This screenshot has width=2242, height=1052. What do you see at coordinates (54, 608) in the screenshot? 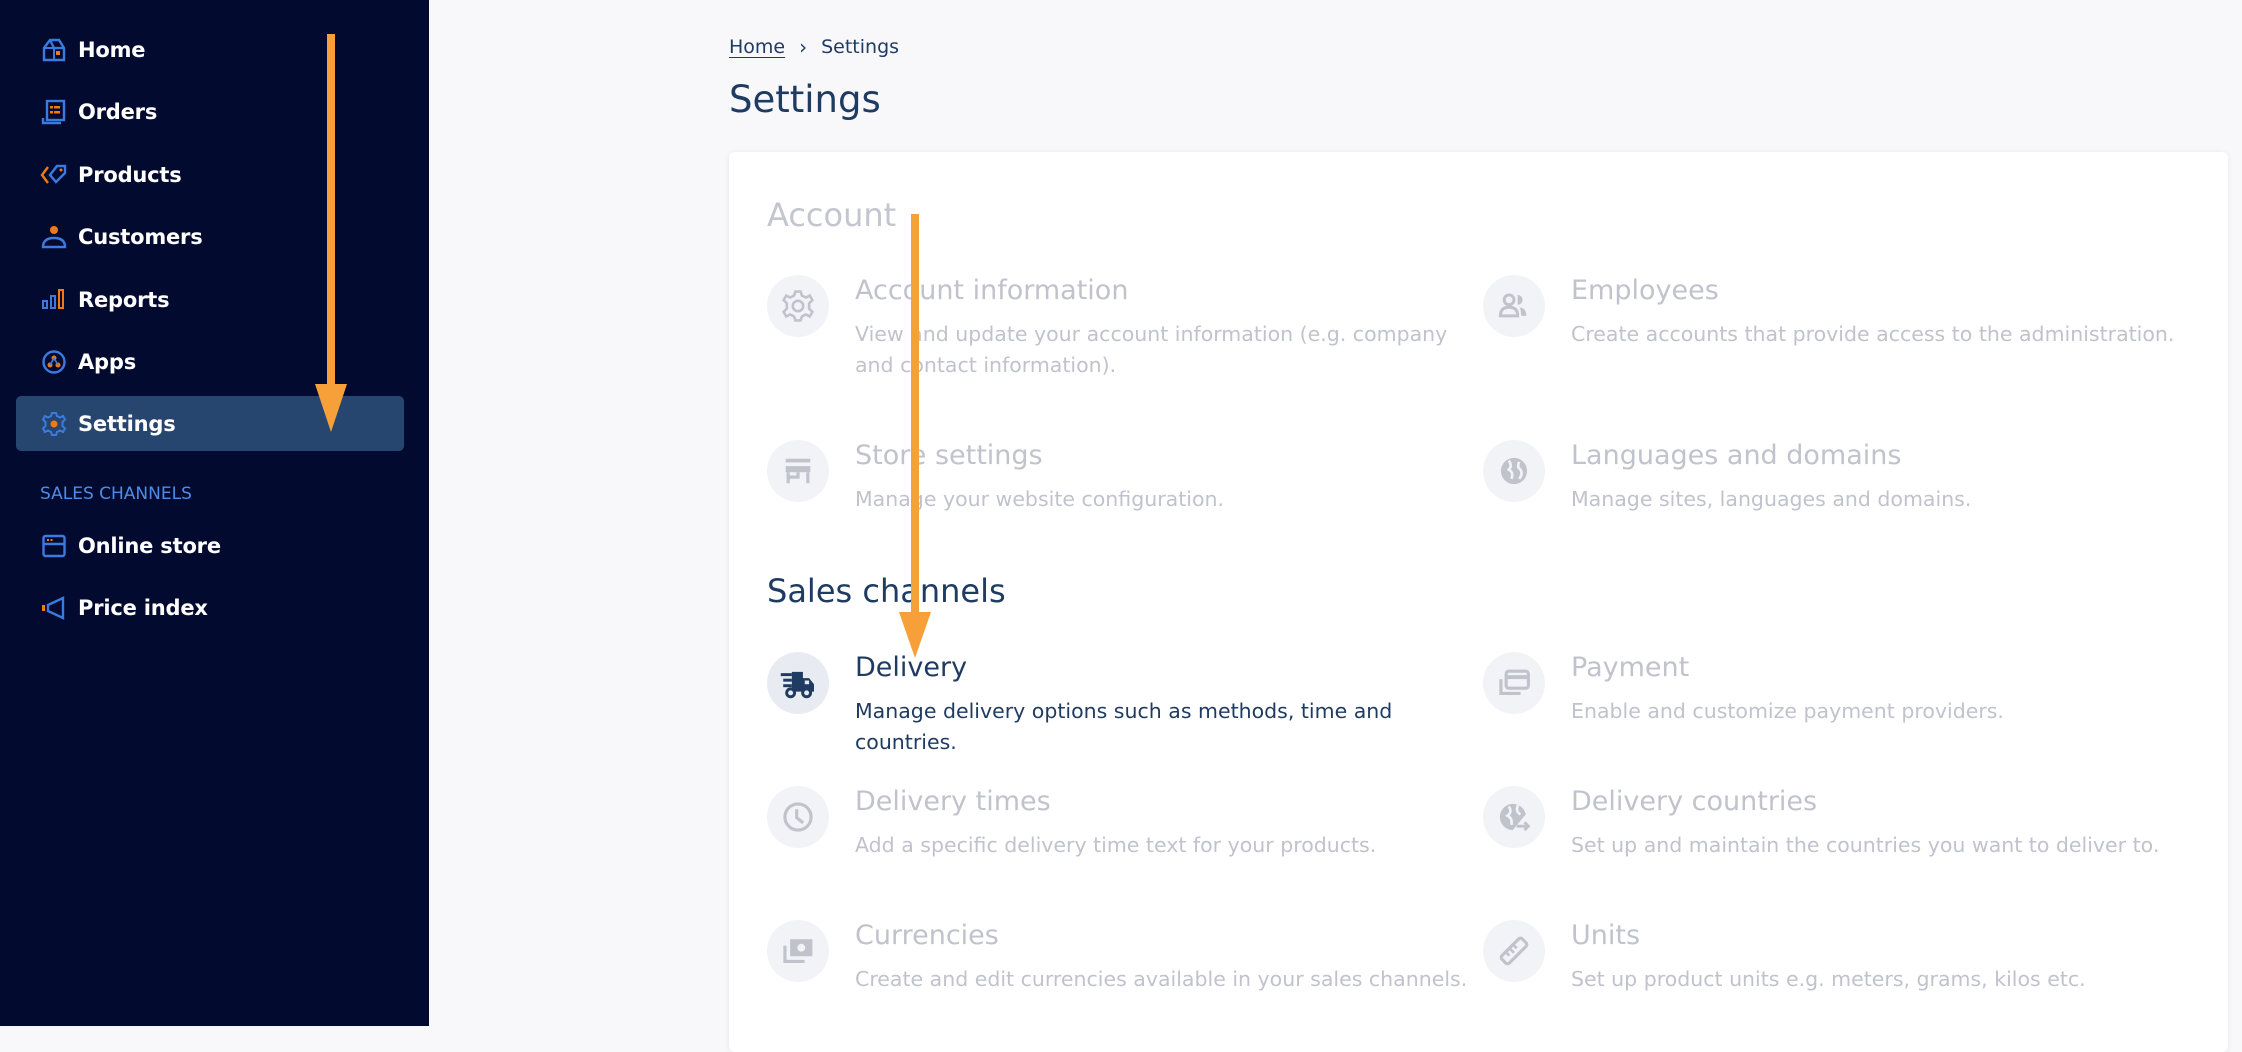
I see `megaphone-icon` at bounding box center [54, 608].